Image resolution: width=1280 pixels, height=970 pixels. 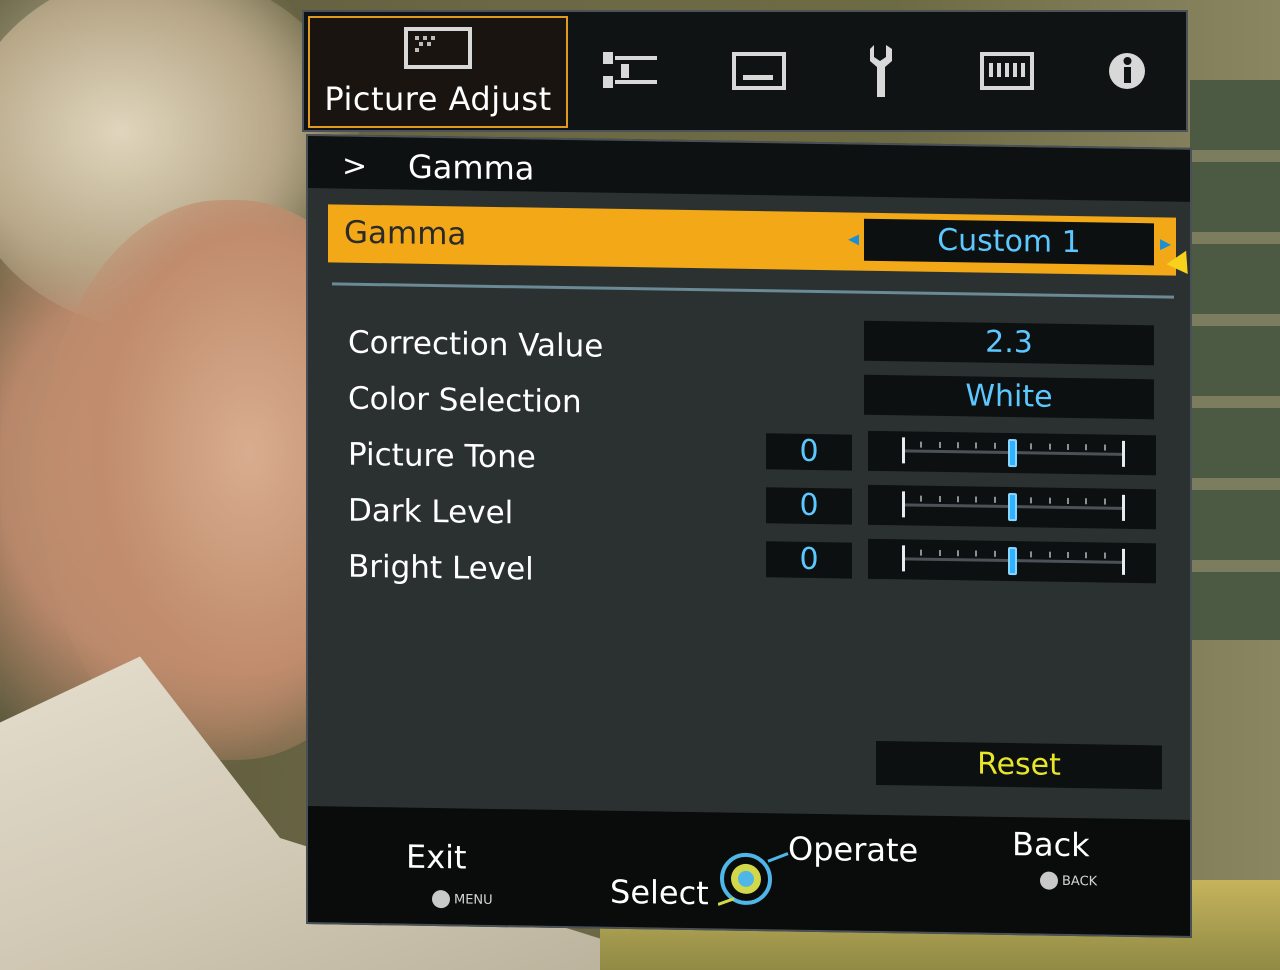 I want to click on info-icon, so click(x=1127, y=71).